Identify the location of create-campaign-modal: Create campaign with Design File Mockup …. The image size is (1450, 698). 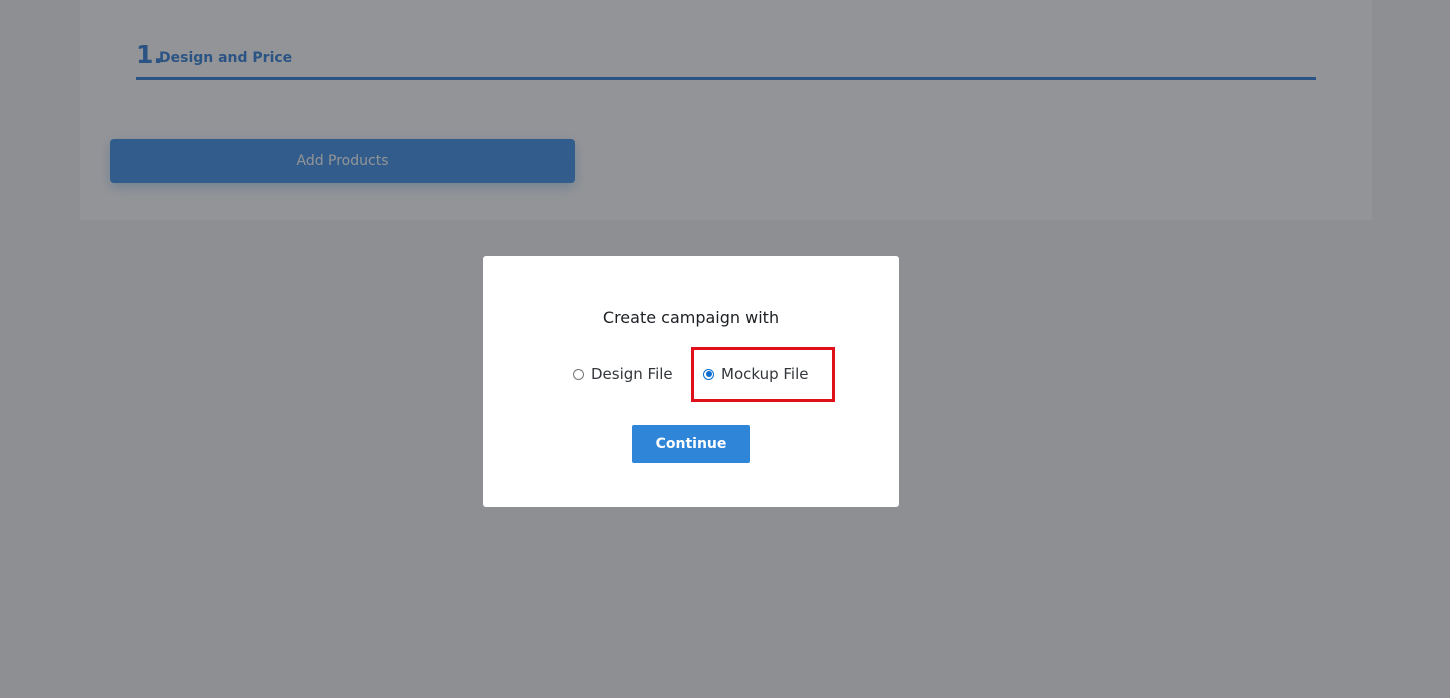
(691, 381).